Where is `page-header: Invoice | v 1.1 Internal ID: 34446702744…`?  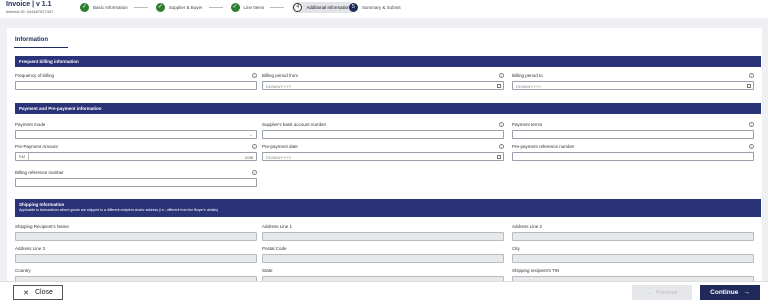
page-header: Invoice | v 1.1 Internal ID: 34446702744… is located at coordinates (384, 9).